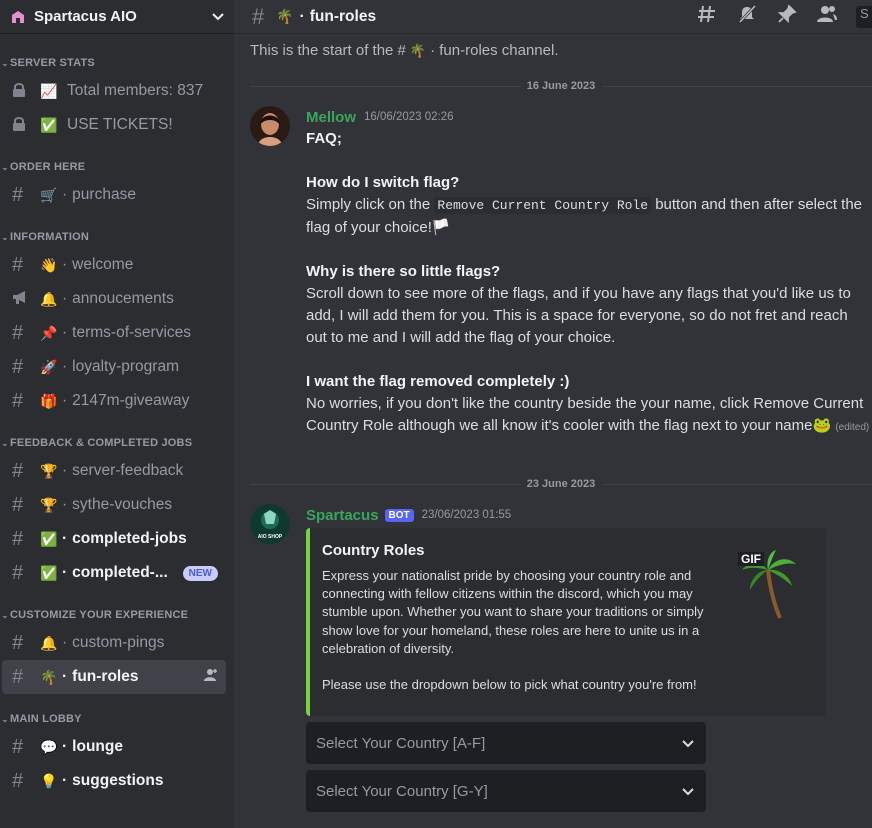 The image size is (872, 828). What do you see at coordinates (48, 167) in the screenshot?
I see `category-label: ORDER HERE` at bounding box center [48, 167].